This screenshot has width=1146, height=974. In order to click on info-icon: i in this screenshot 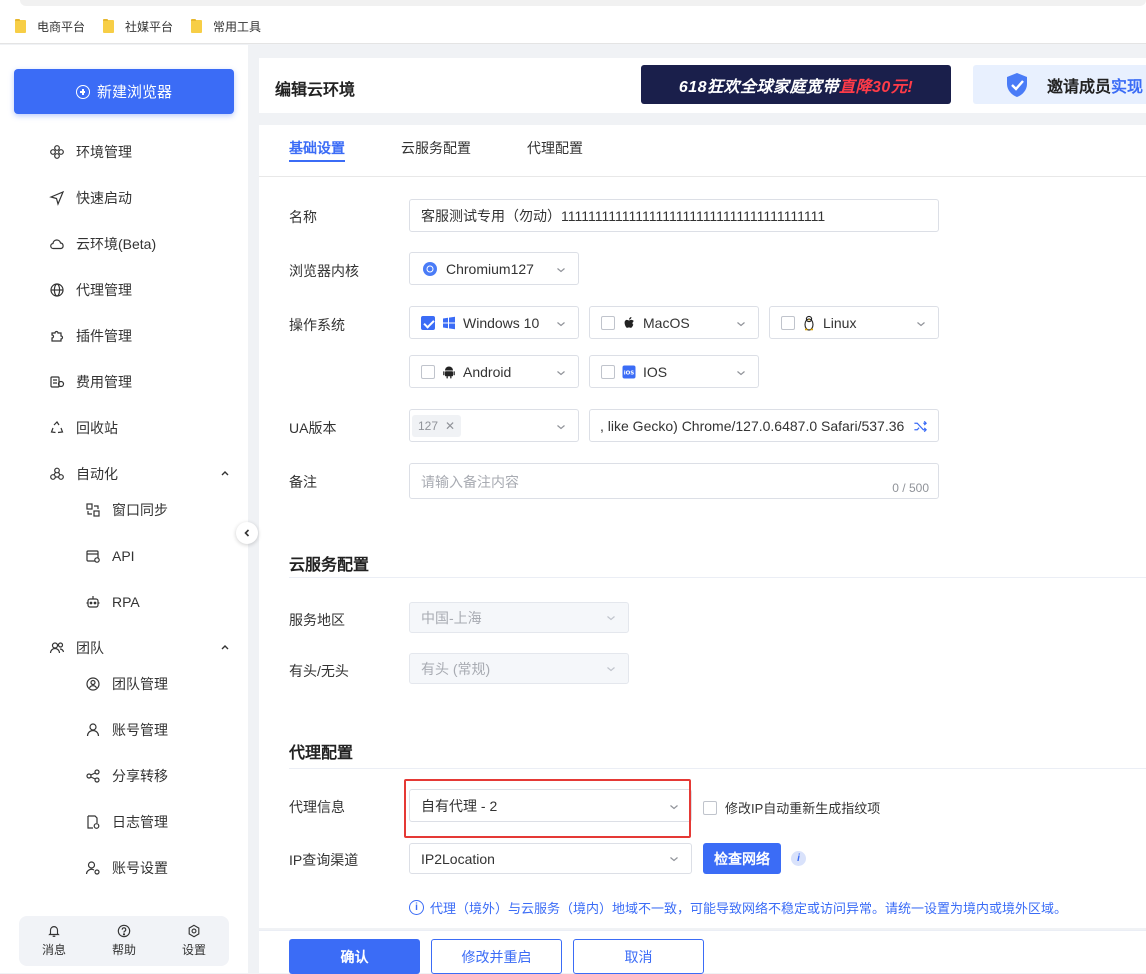, I will do `click(798, 858)`.